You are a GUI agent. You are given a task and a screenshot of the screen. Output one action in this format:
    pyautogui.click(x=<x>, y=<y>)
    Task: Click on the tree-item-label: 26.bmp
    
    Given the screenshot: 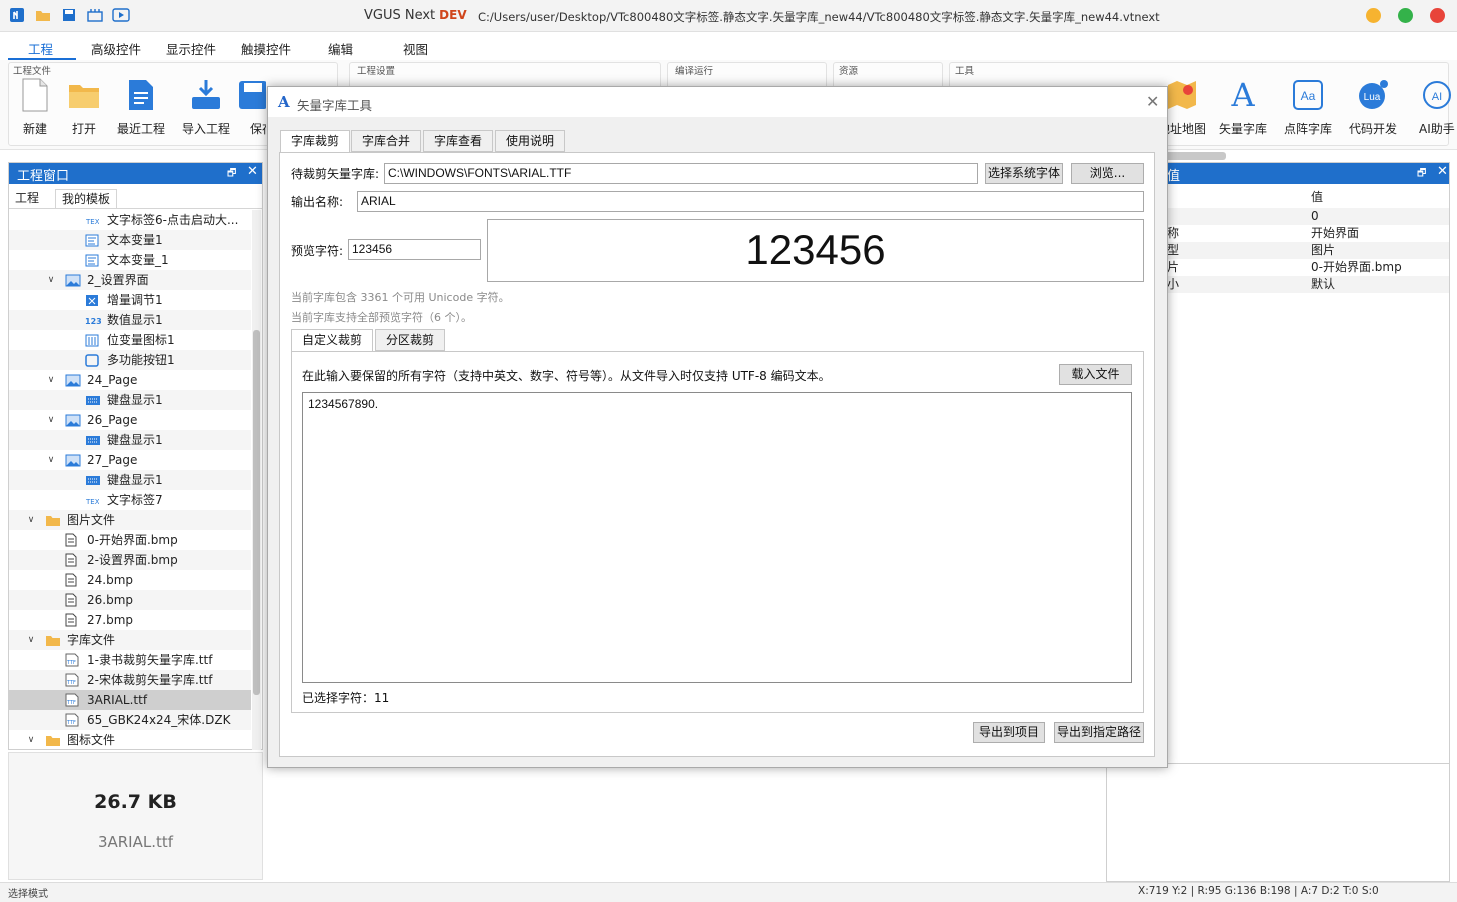 What is the action you would take?
    pyautogui.click(x=110, y=600)
    